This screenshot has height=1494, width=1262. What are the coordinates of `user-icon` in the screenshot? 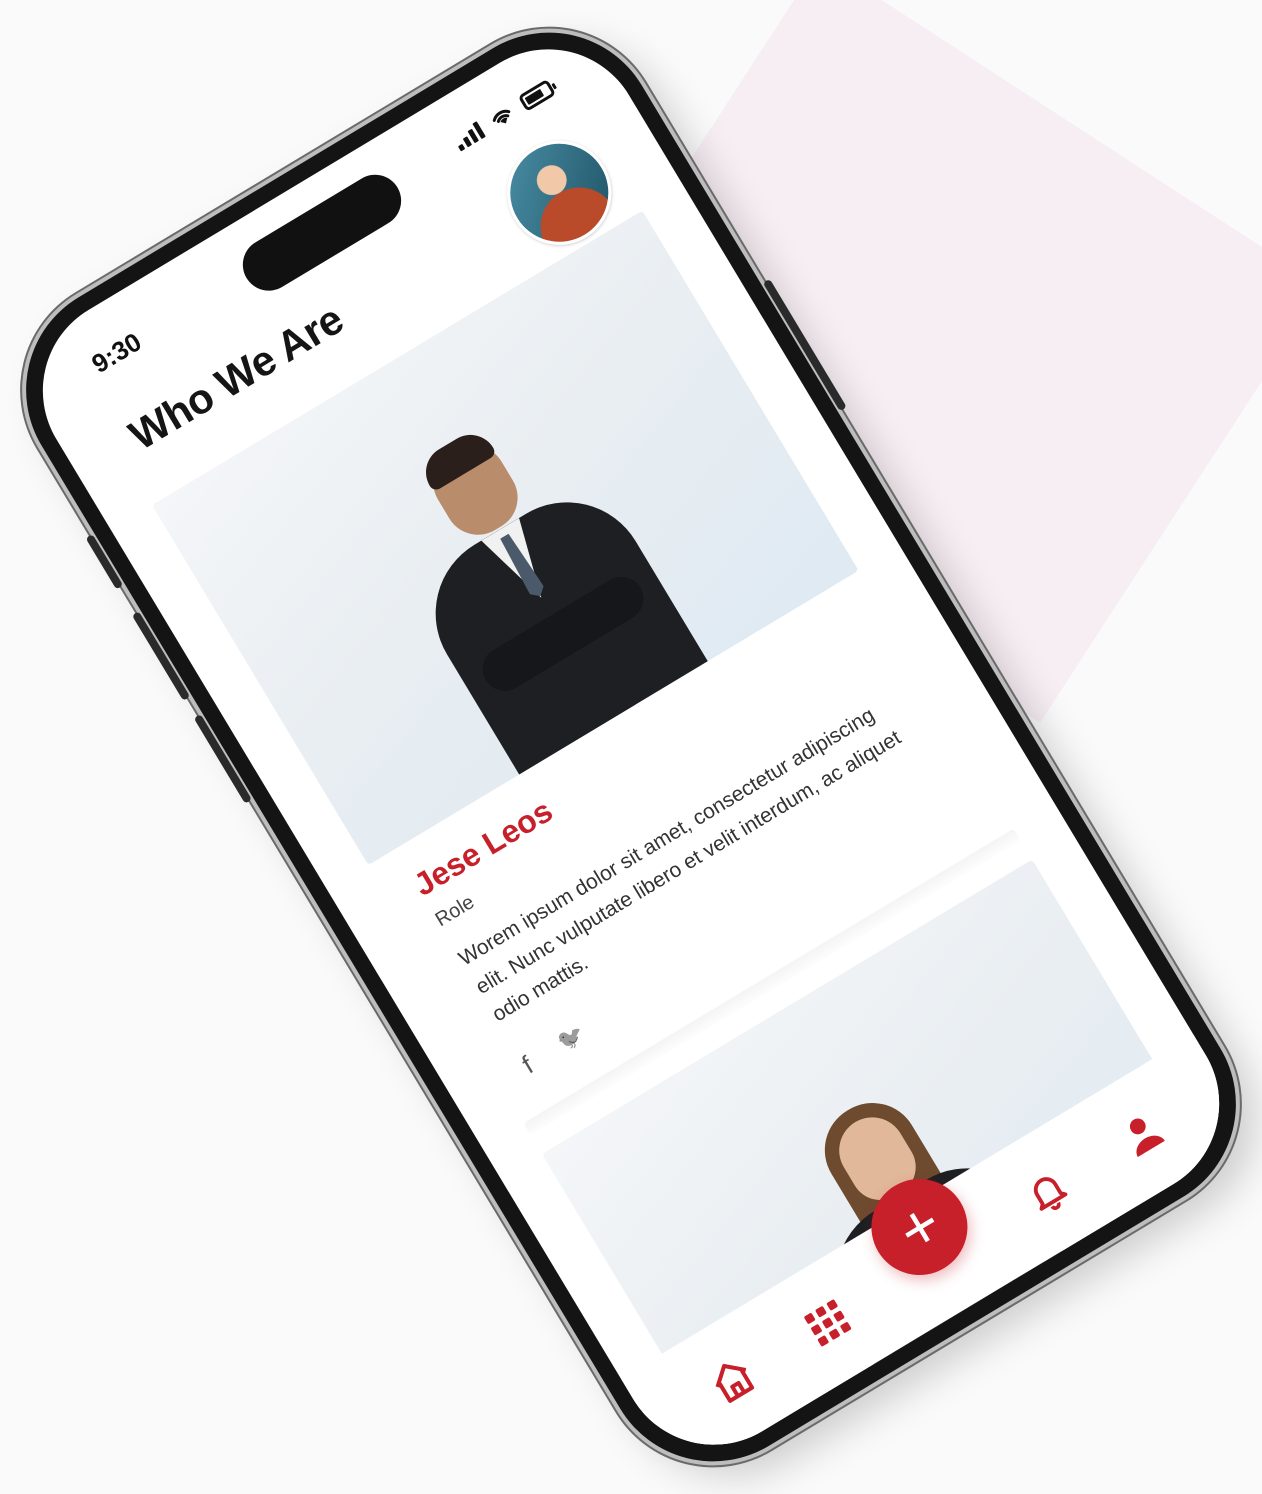 It's located at (1142, 1134).